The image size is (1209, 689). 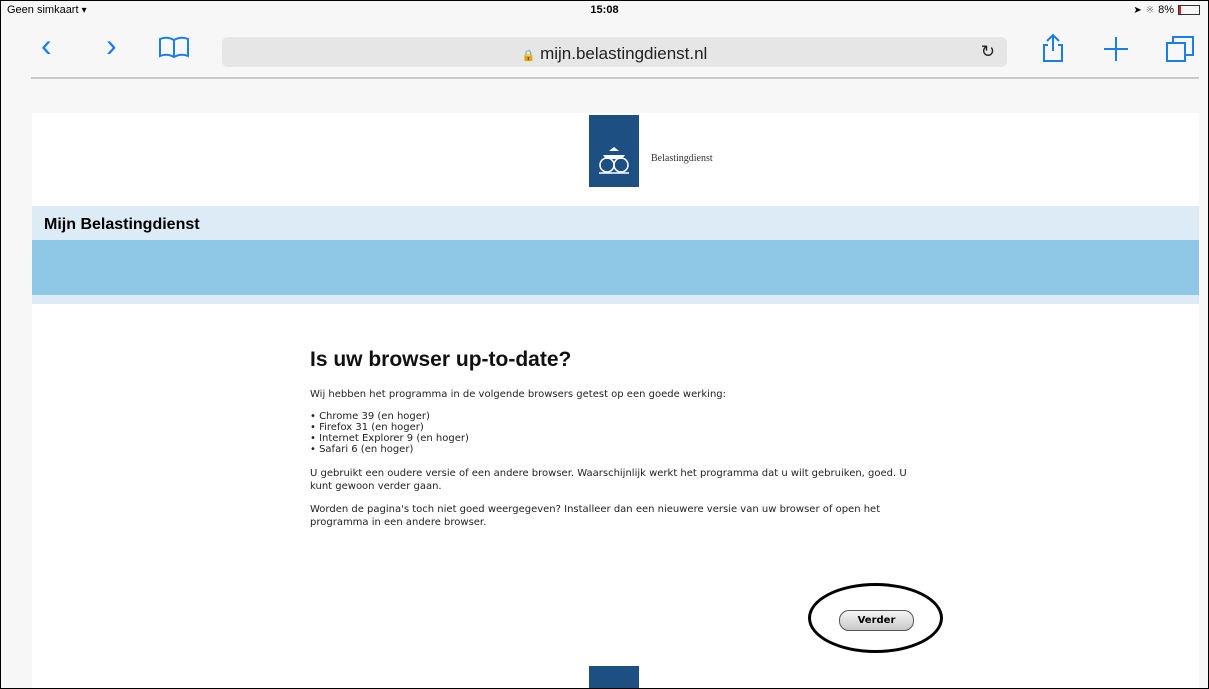 I want to click on toolbar-divider, so click(x=615, y=78).